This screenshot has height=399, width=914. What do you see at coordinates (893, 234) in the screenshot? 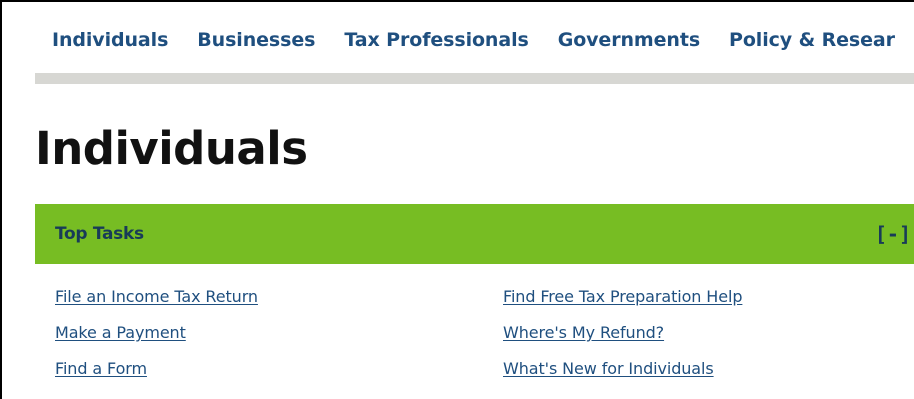
I see `collapse-toggle-icon: [-]` at bounding box center [893, 234].